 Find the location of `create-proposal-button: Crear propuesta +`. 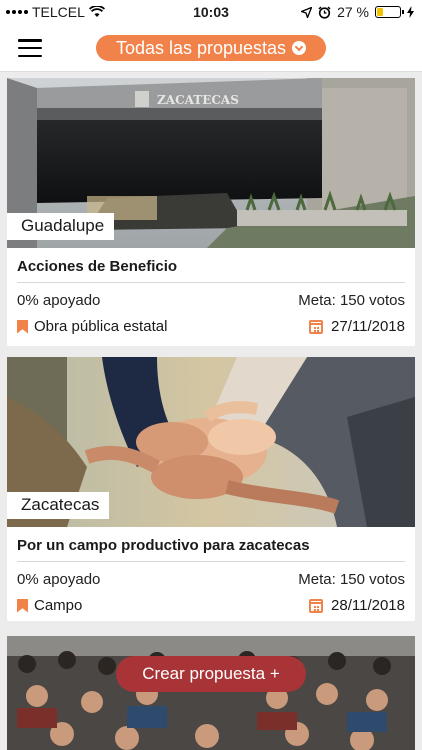

create-proposal-button: Crear propuesta + is located at coordinates (211, 674).